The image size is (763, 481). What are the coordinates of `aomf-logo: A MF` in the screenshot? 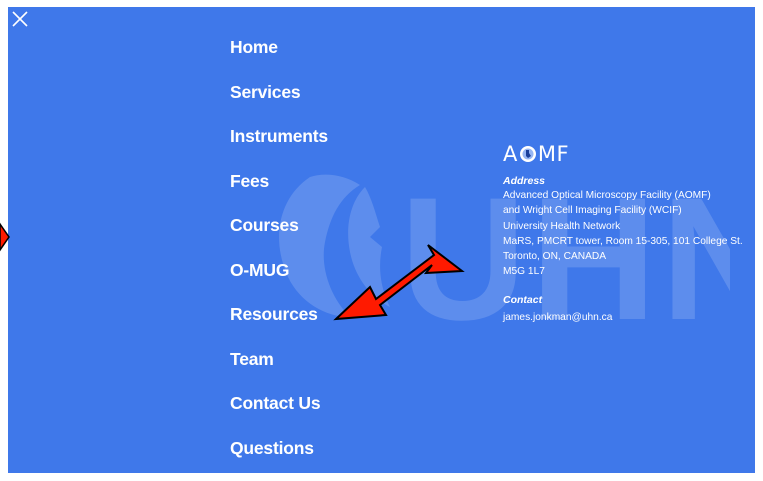 It's located at (628, 154).